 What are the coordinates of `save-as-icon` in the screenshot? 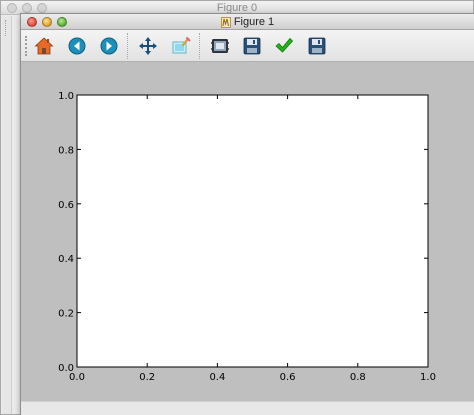 It's located at (317, 46).